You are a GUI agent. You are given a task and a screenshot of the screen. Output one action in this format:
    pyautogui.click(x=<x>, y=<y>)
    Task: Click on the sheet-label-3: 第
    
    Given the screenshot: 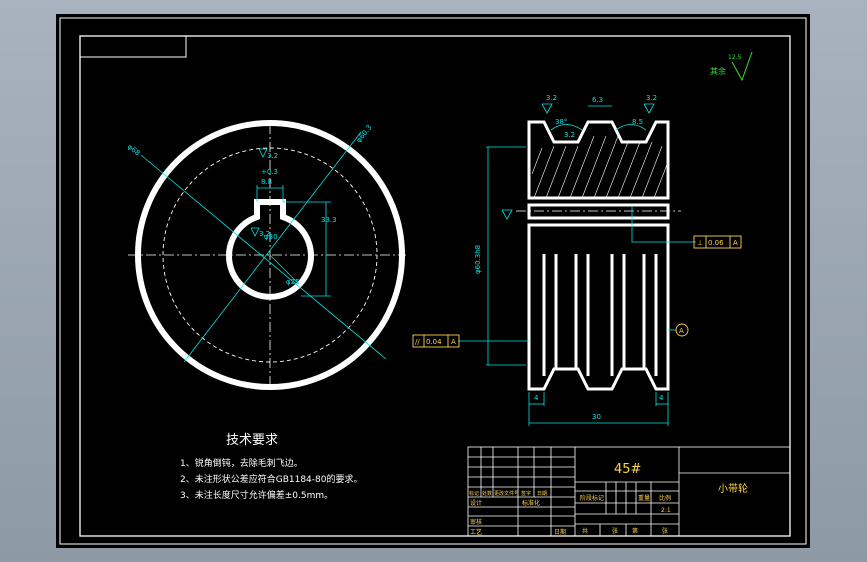 What is the action you would take?
    pyautogui.click(x=635, y=531)
    